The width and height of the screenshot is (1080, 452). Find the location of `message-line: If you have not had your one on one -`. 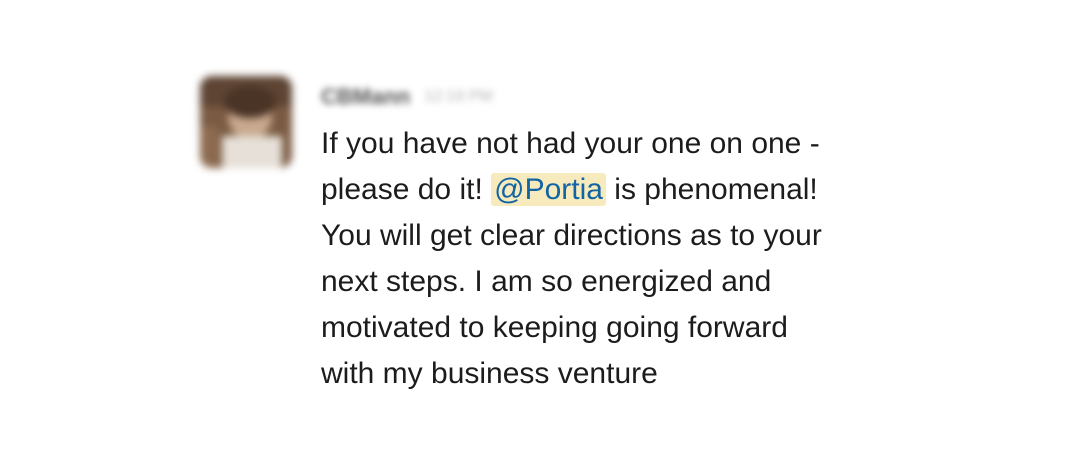

message-line: If you have not had your one on one - is located at coordinates (570, 143).